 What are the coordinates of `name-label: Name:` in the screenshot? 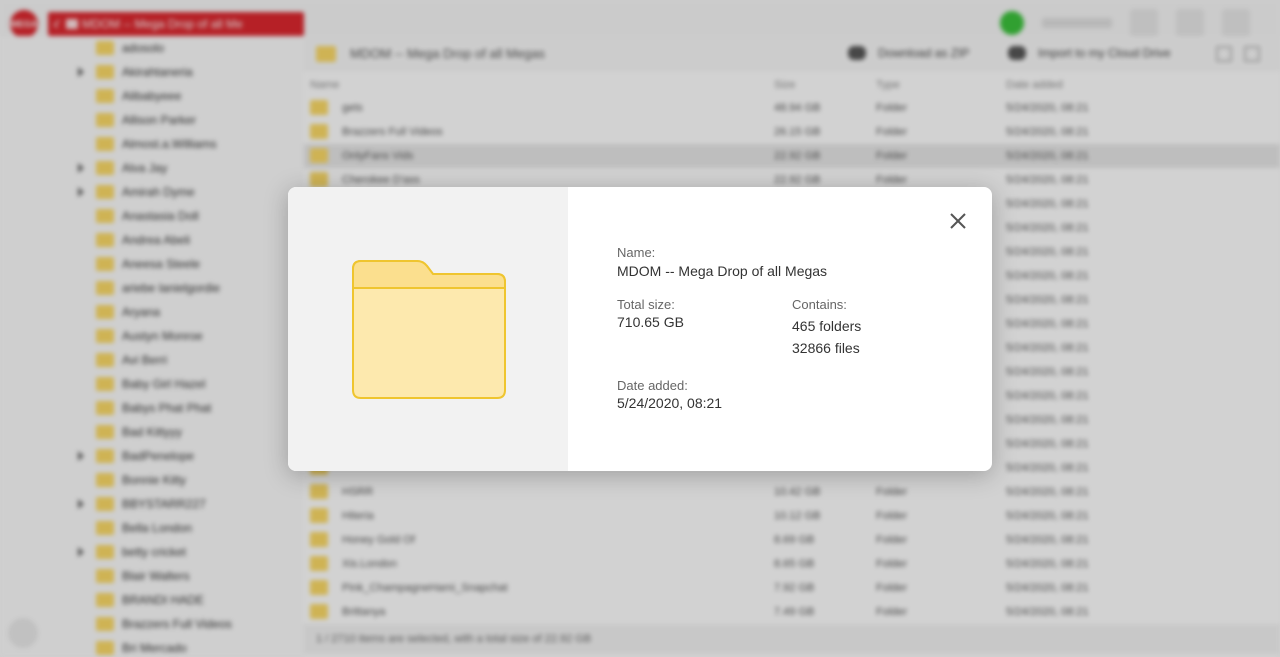 It's located at (636, 252).